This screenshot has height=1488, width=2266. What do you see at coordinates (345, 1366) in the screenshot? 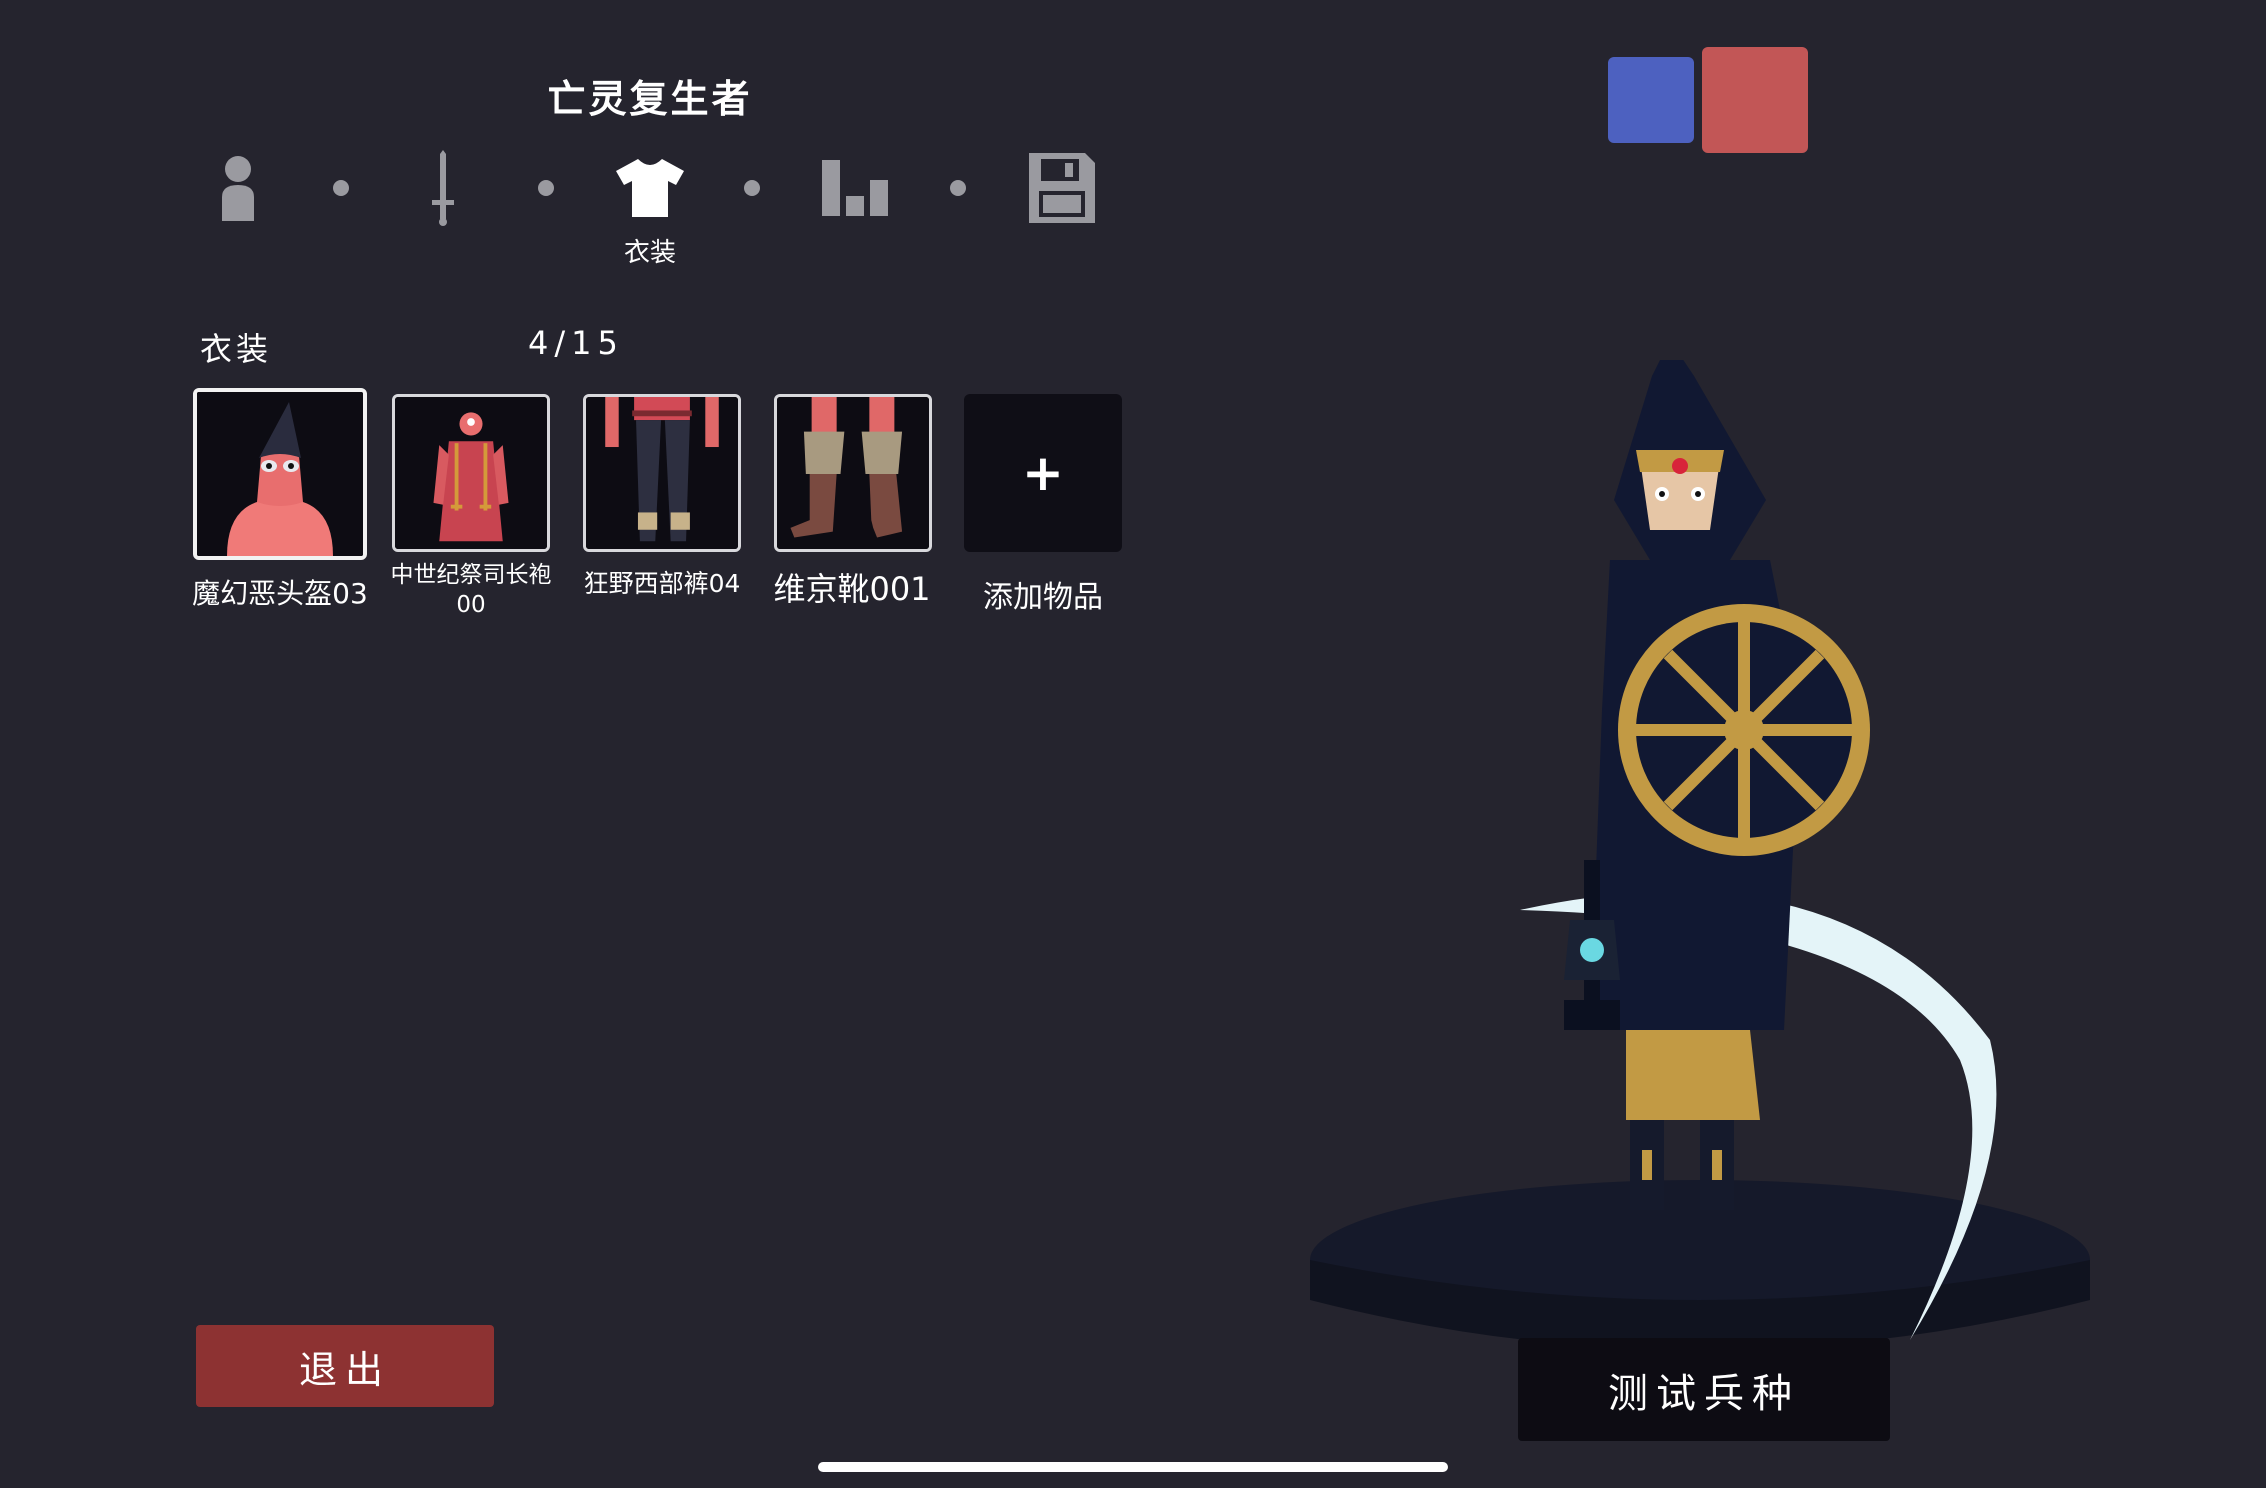
I see `exit-button: 退出` at bounding box center [345, 1366].